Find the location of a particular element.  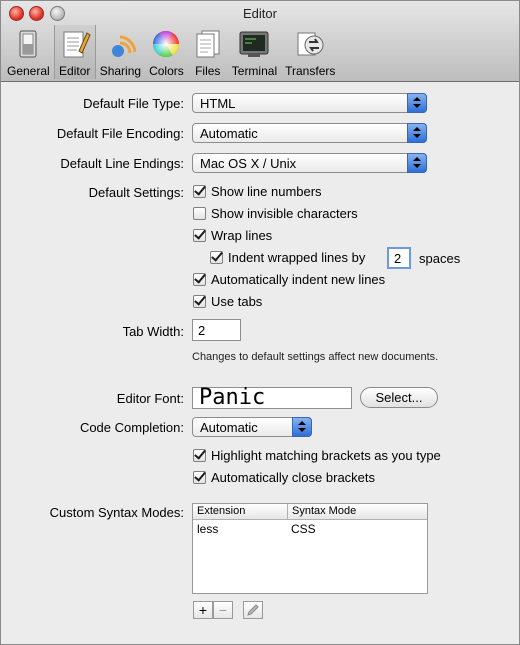

indent-spaces-input is located at coordinates (399, 258).